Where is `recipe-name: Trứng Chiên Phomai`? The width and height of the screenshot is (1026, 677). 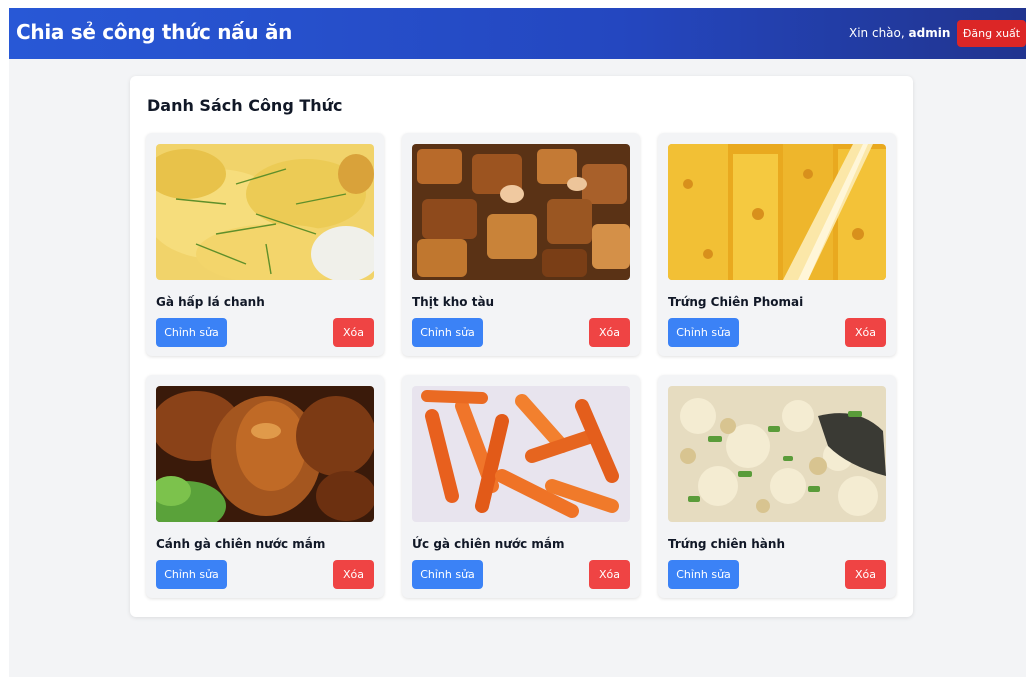
recipe-name: Trứng Chiên Phomai is located at coordinates (736, 302).